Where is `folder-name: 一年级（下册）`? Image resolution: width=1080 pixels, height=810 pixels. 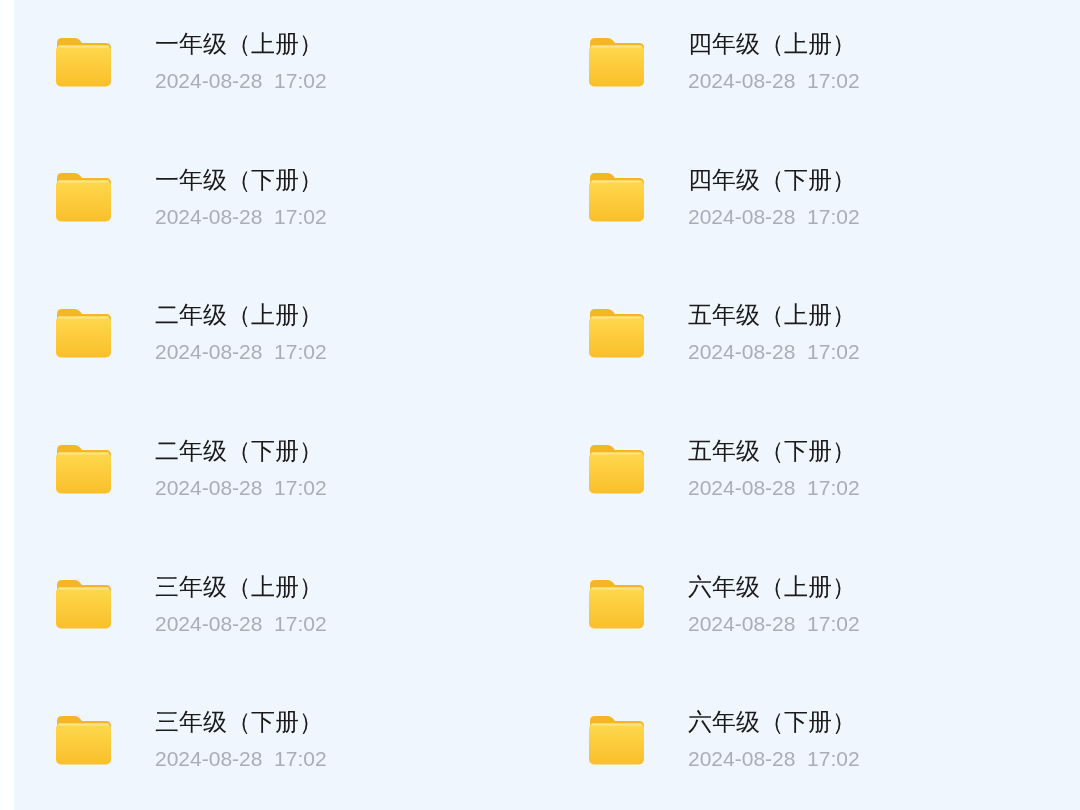 folder-name: 一年级（下册） is located at coordinates (241, 179).